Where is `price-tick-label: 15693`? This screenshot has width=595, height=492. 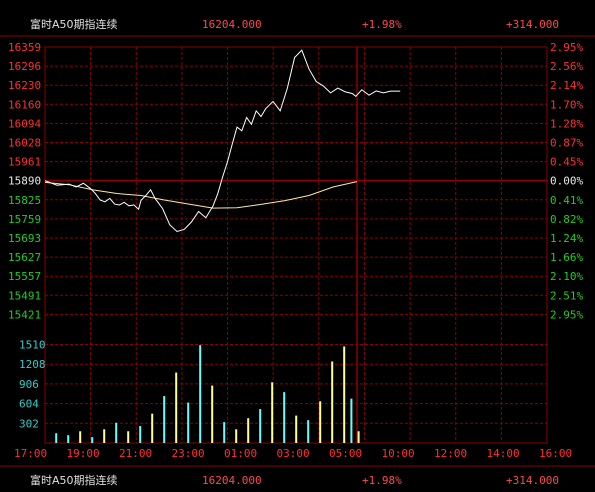
price-tick-label: 15693 is located at coordinates (24, 238).